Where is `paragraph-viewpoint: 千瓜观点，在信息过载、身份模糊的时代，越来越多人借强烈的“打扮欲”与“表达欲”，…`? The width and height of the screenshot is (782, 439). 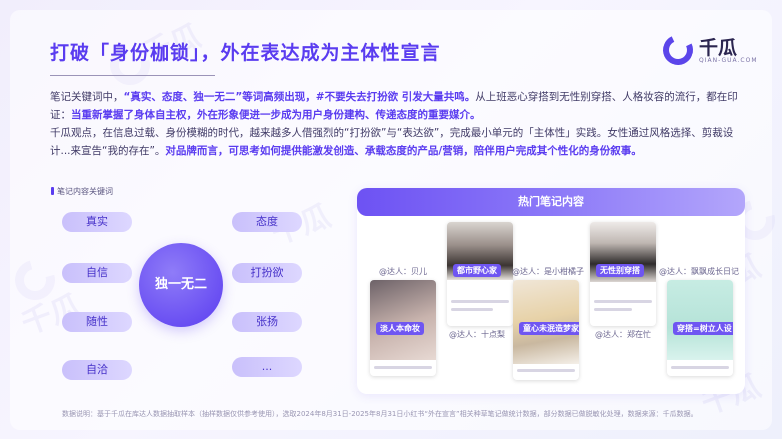 paragraph-viewpoint: 千瓜观点，在信息过载、身份模糊的时代，越来越多人借强烈的“打扮欲”与“表达欲”，… is located at coordinates (395, 142).